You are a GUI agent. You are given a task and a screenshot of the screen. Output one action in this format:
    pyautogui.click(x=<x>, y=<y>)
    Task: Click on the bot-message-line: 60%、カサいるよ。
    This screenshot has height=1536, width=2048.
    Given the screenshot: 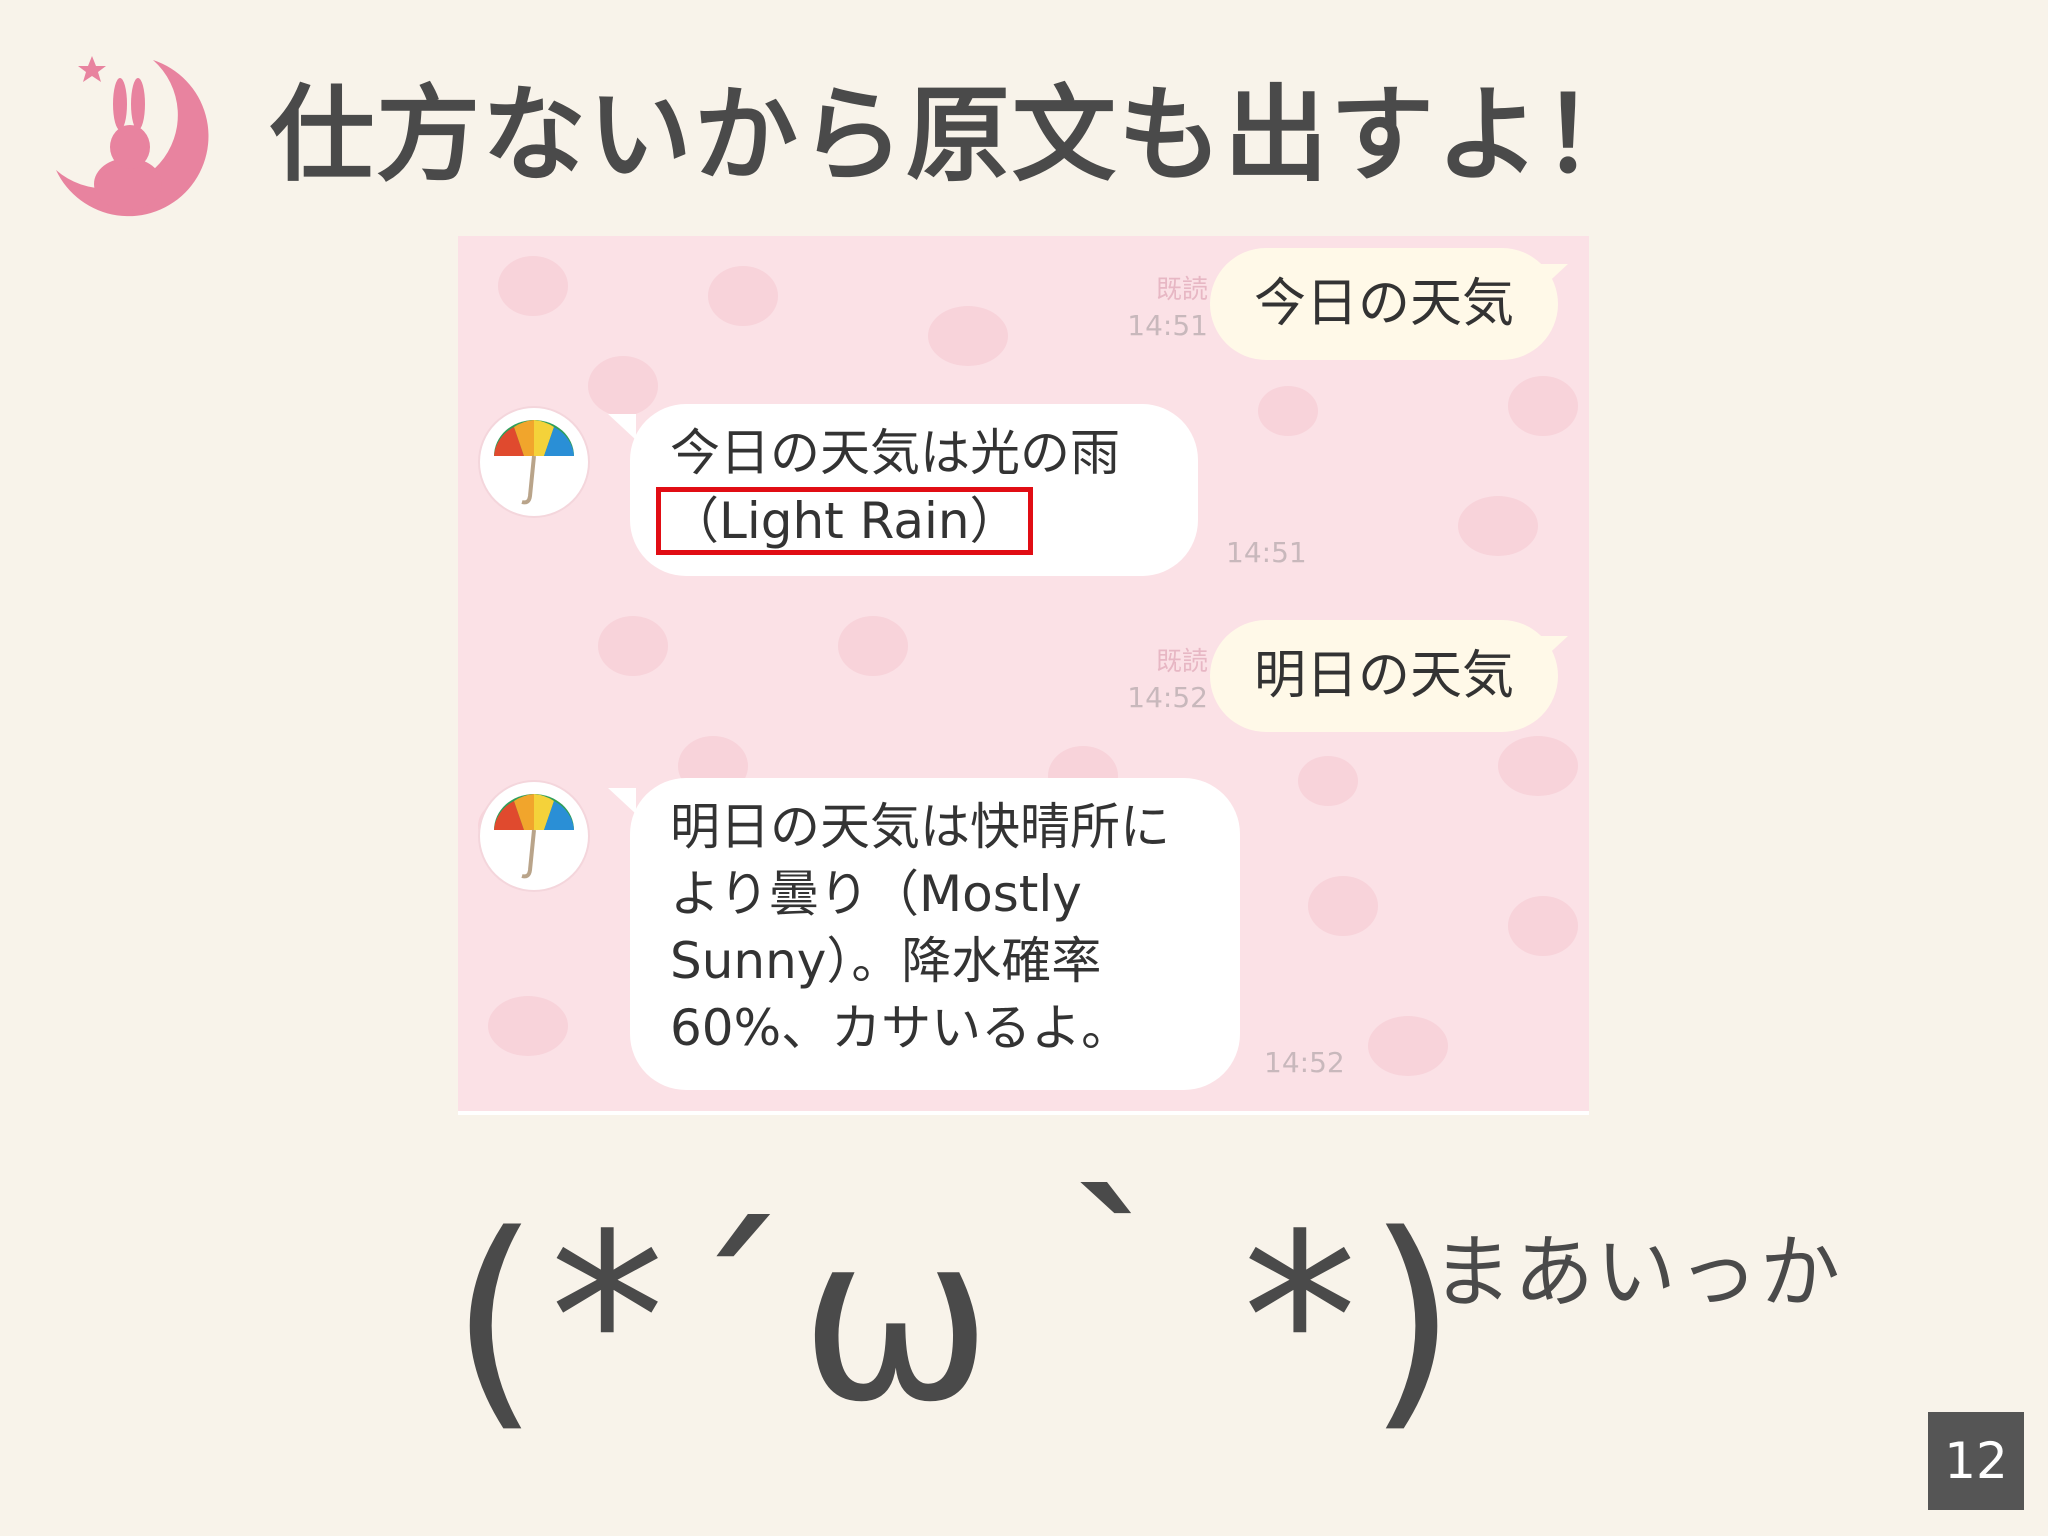 What is the action you would take?
    pyautogui.click(x=901, y=1028)
    